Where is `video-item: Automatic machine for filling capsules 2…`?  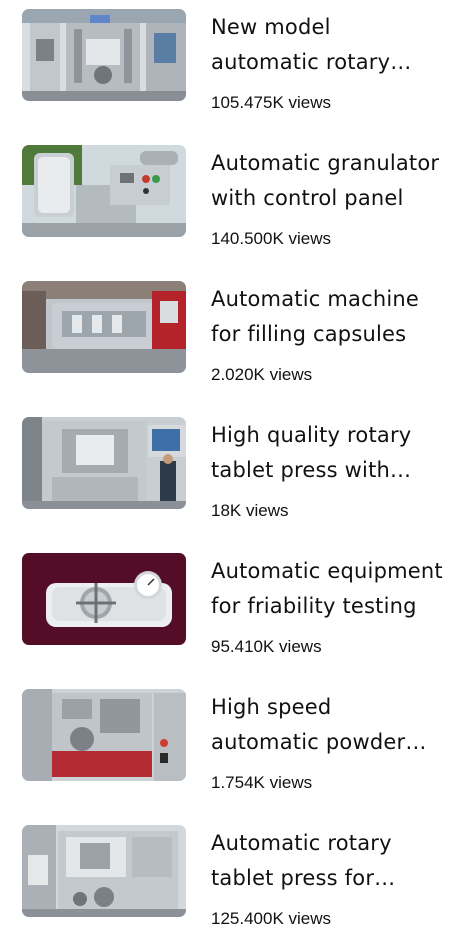
video-item: Automatic machine for filling capsules 2… is located at coordinates (230, 338).